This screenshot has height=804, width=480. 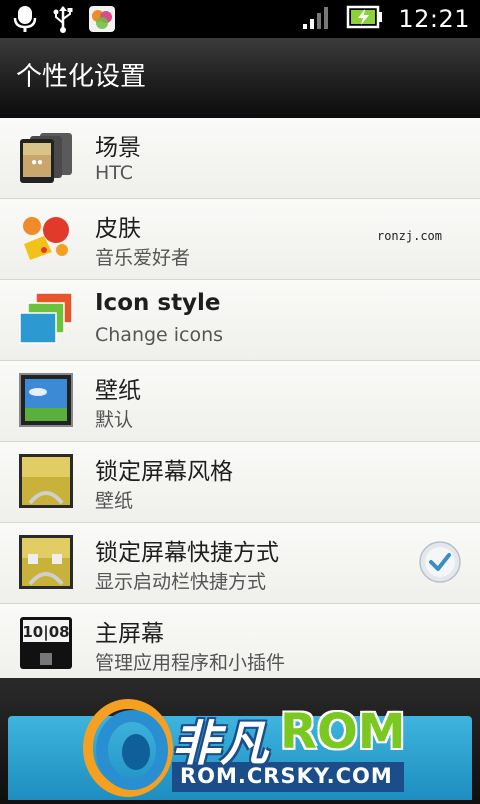 What do you see at coordinates (240, 78) in the screenshot?
I see `title-bar: 个性化设置` at bounding box center [240, 78].